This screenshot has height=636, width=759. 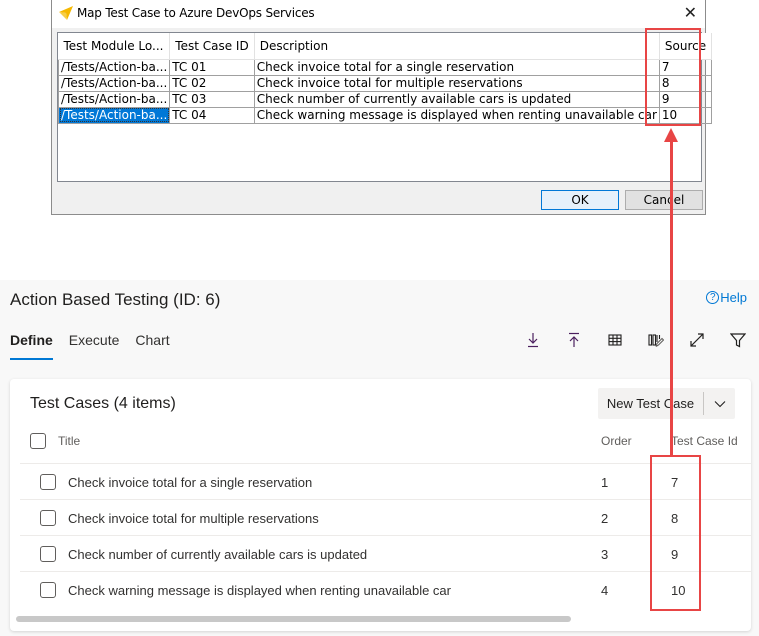 What do you see at coordinates (103, 403) in the screenshot?
I see `card-title: Test Cases (4 items)` at bounding box center [103, 403].